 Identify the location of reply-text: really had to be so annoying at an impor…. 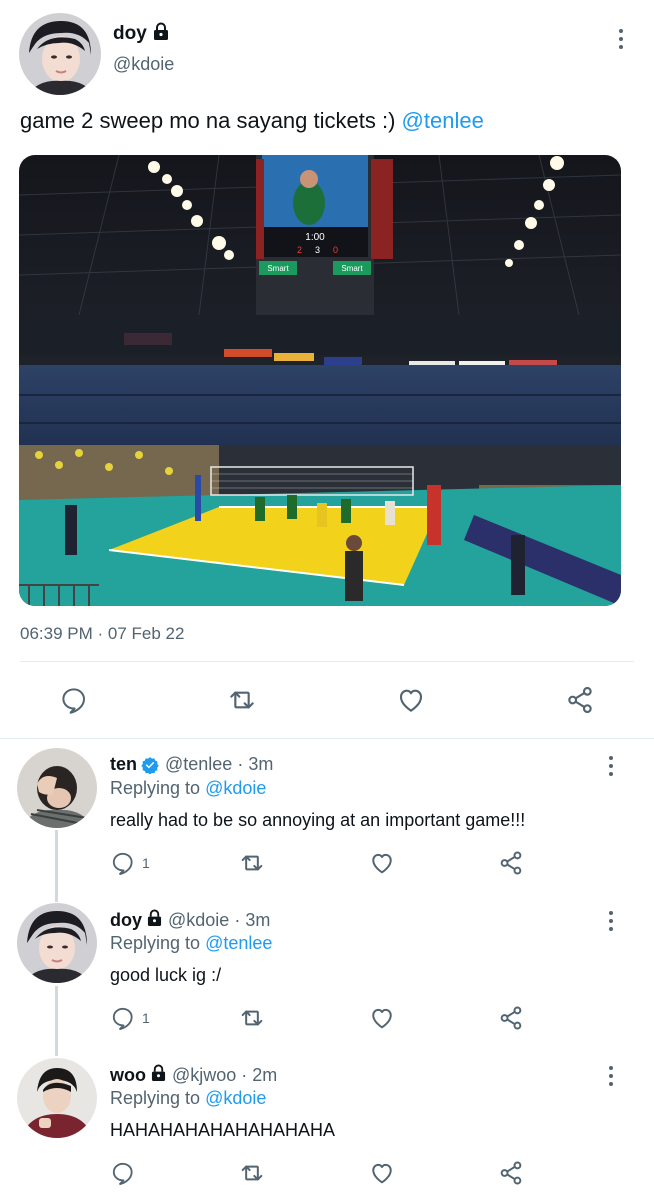
(318, 820).